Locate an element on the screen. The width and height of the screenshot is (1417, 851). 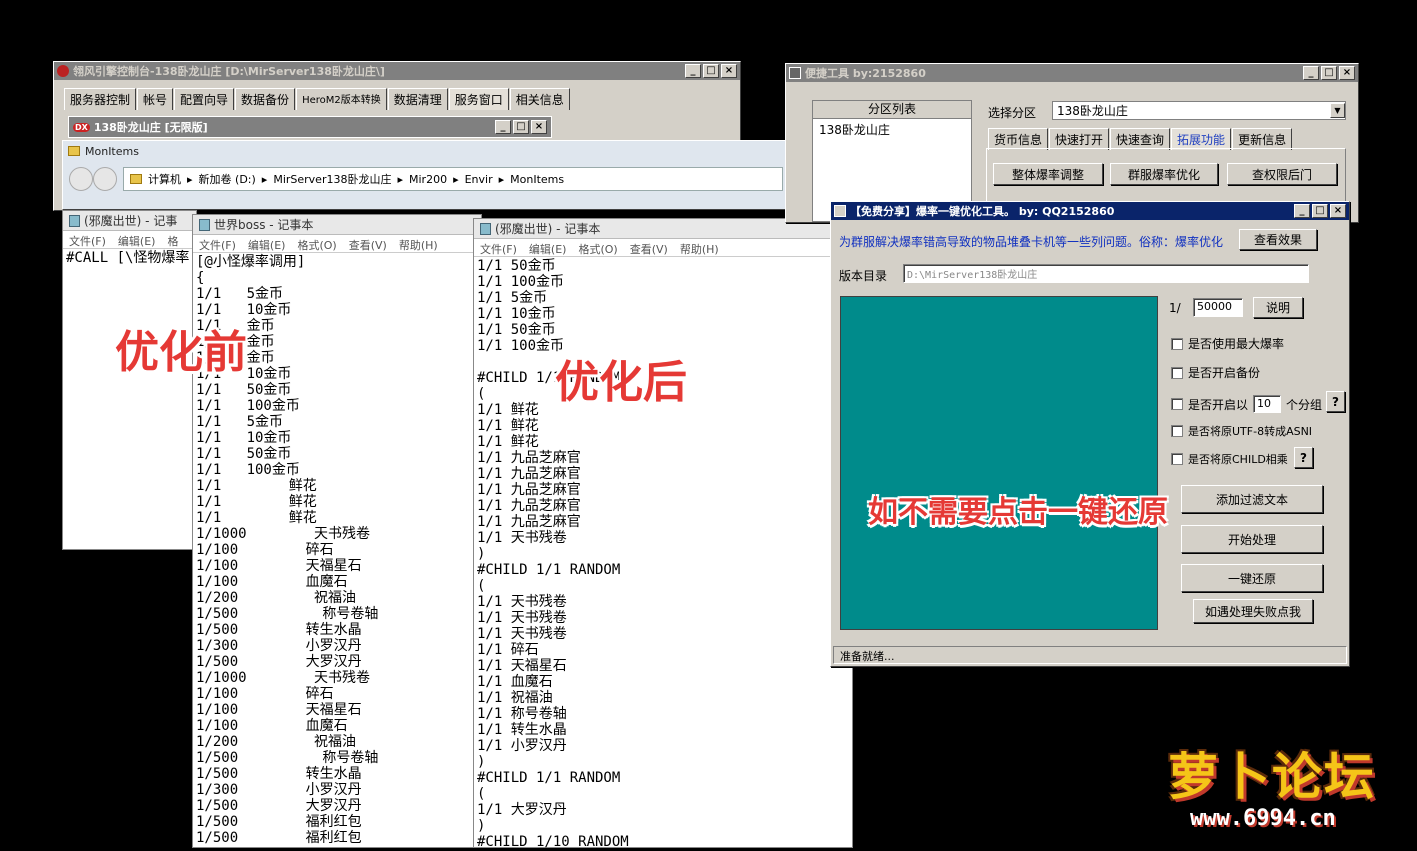
tab-data-clean: 数据清理 is located at coordinates (417, 99).